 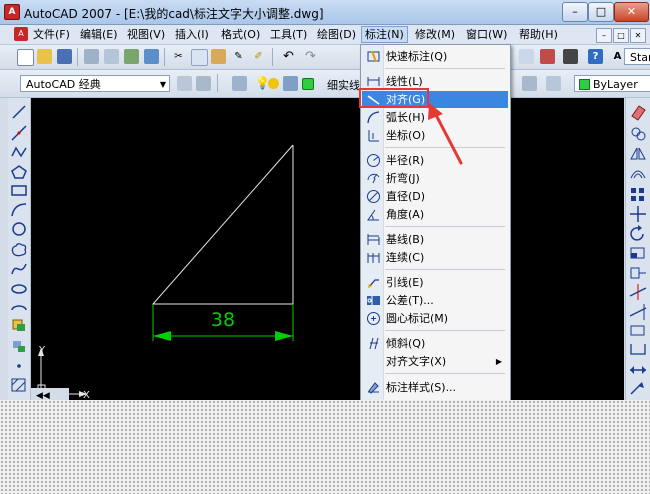 I want to click on annotation-overlay, so click(x=445, y=134).